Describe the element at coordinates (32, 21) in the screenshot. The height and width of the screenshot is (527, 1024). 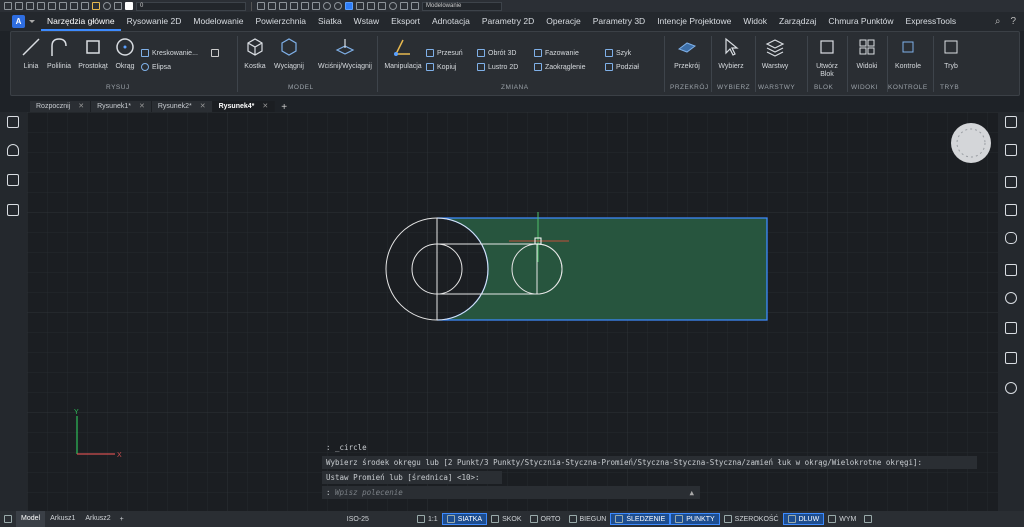
I see `app-menu-caret-icon` at that location.